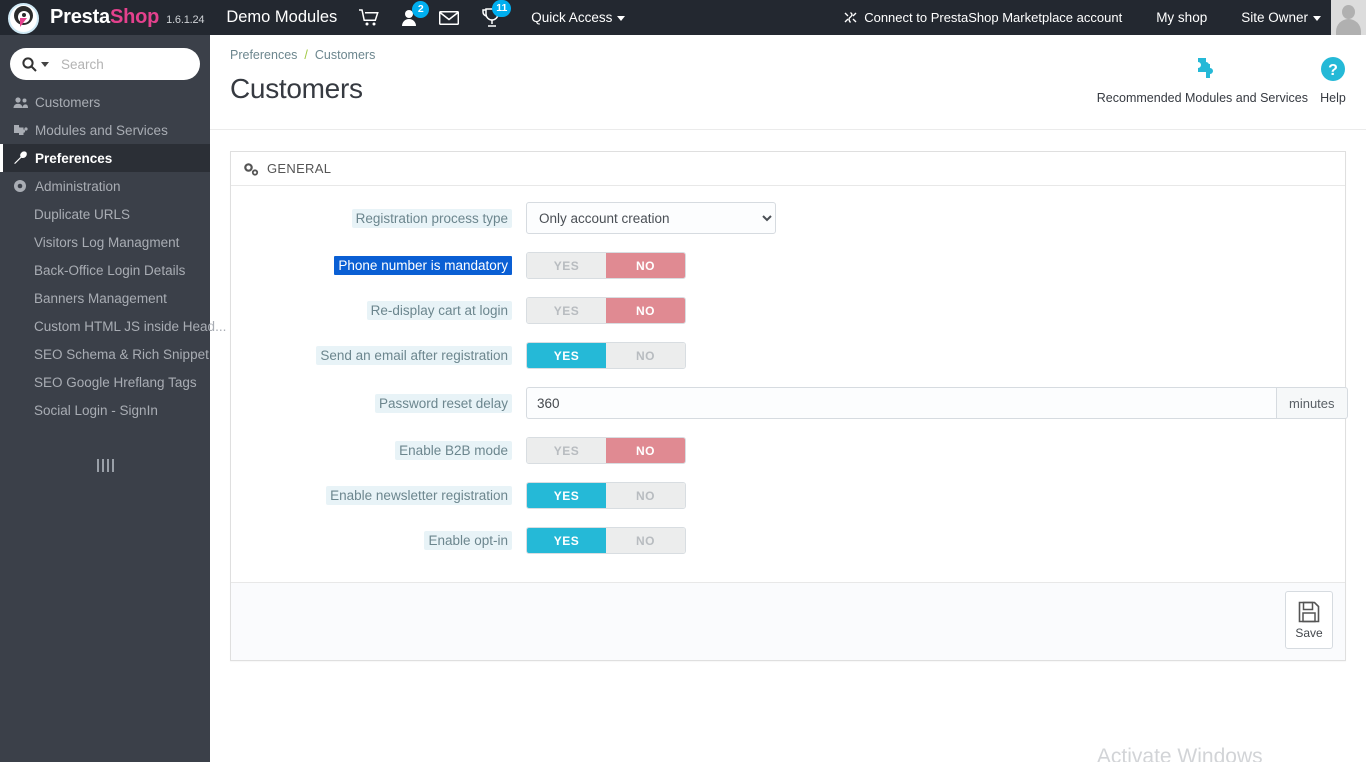 This screenshot has height=762, width=1366. Describe the element at coordinates (1309, 620) in the screenshot. I see `save-button: Save` at that location.